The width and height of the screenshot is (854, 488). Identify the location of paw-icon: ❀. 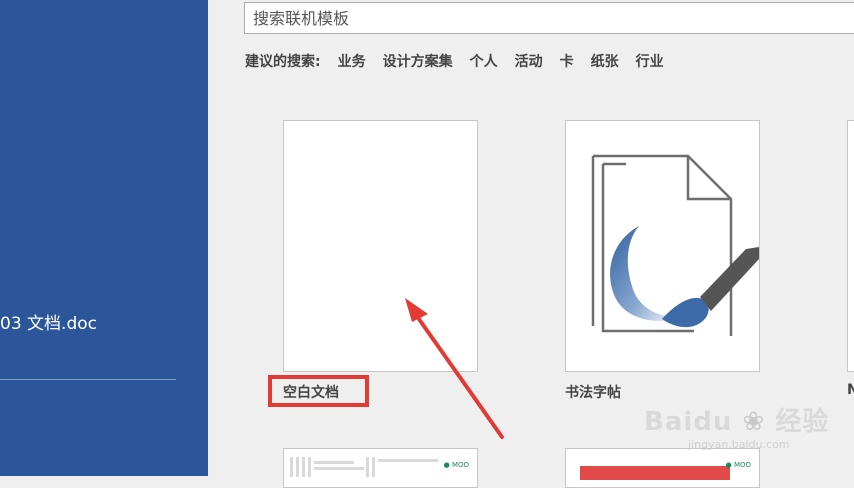
(754, 422).